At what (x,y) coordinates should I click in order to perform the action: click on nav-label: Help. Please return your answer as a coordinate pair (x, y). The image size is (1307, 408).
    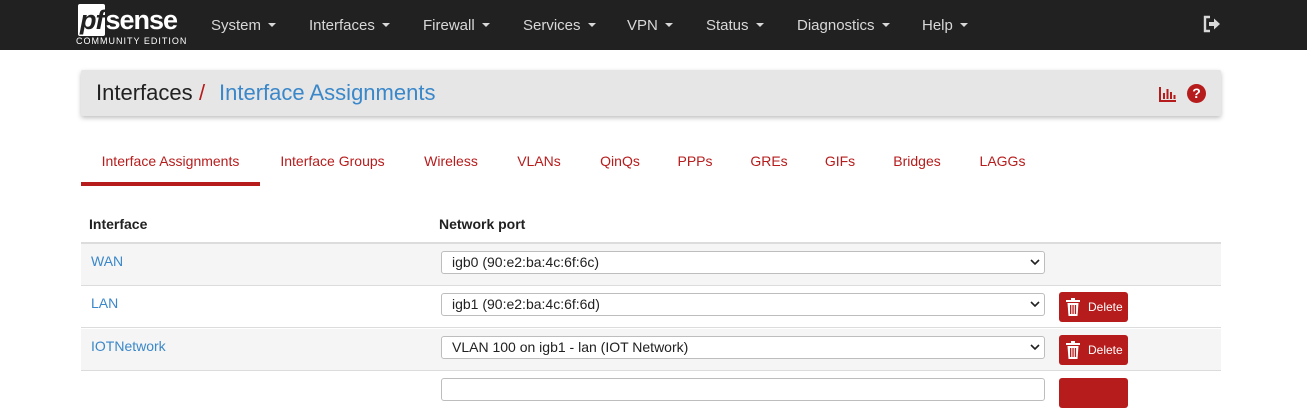
    Looking at the image, I should click on (937, 25).